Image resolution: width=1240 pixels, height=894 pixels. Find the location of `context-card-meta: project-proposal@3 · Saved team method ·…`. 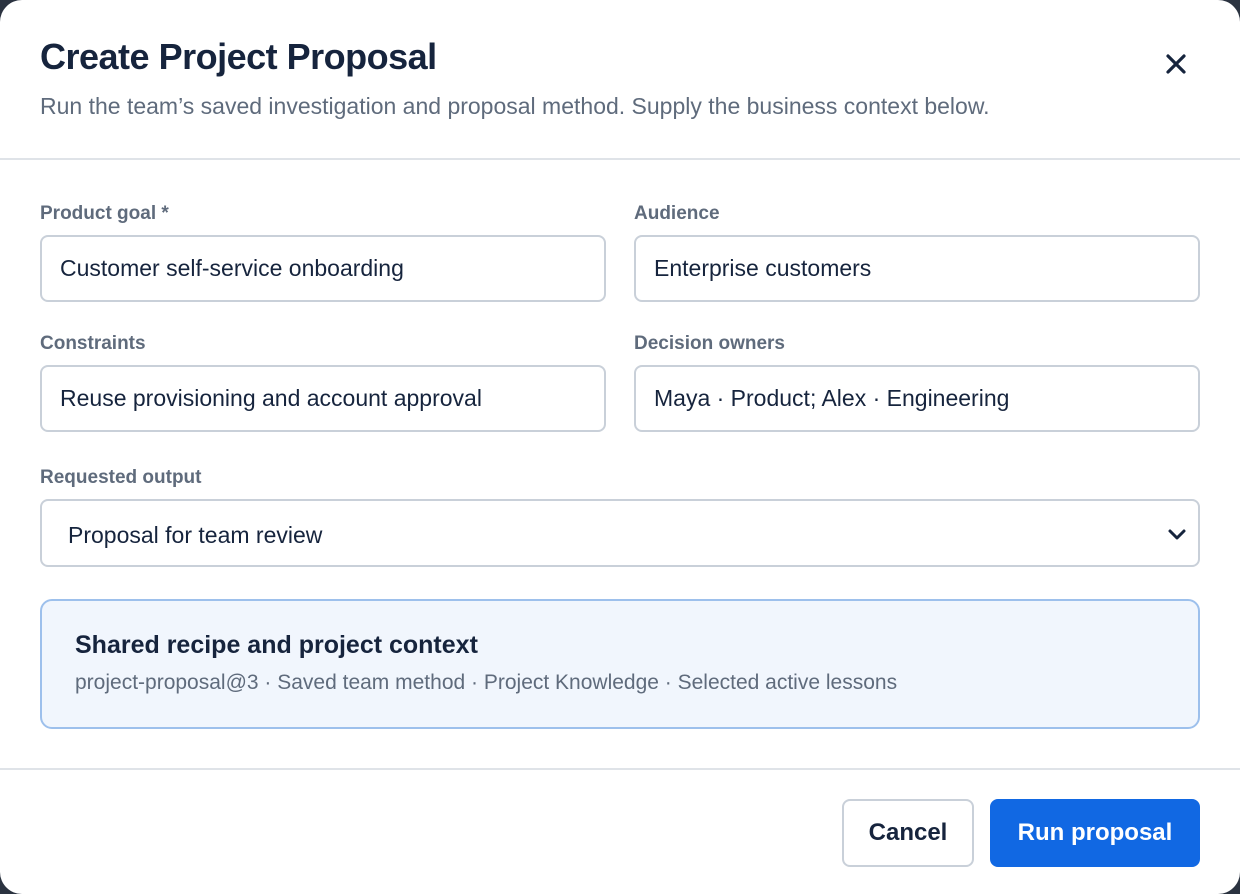

context-card-meta: project-proposal@3 · Saved team method ·… is located at coordinates (486, 682).